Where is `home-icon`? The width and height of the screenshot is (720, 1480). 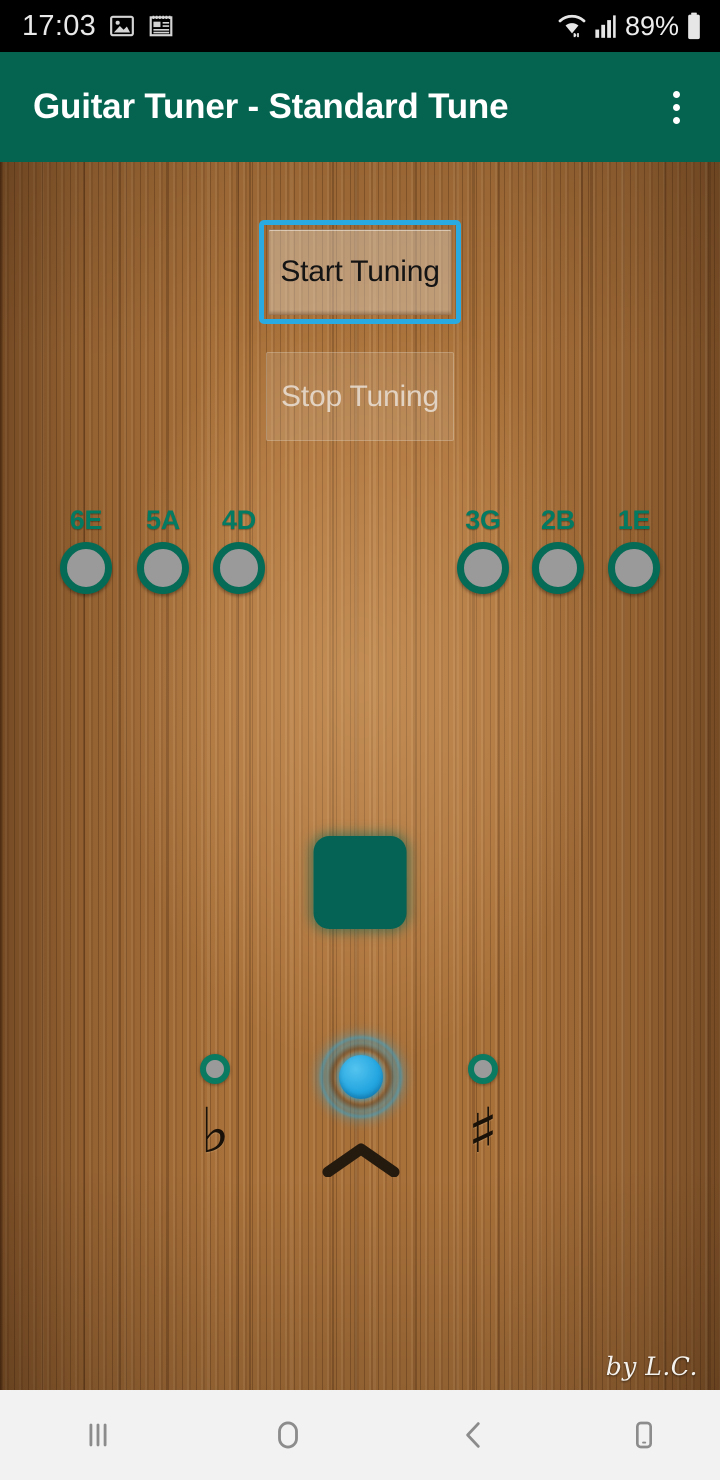
home-icon is located at coordinates (288, 1435).